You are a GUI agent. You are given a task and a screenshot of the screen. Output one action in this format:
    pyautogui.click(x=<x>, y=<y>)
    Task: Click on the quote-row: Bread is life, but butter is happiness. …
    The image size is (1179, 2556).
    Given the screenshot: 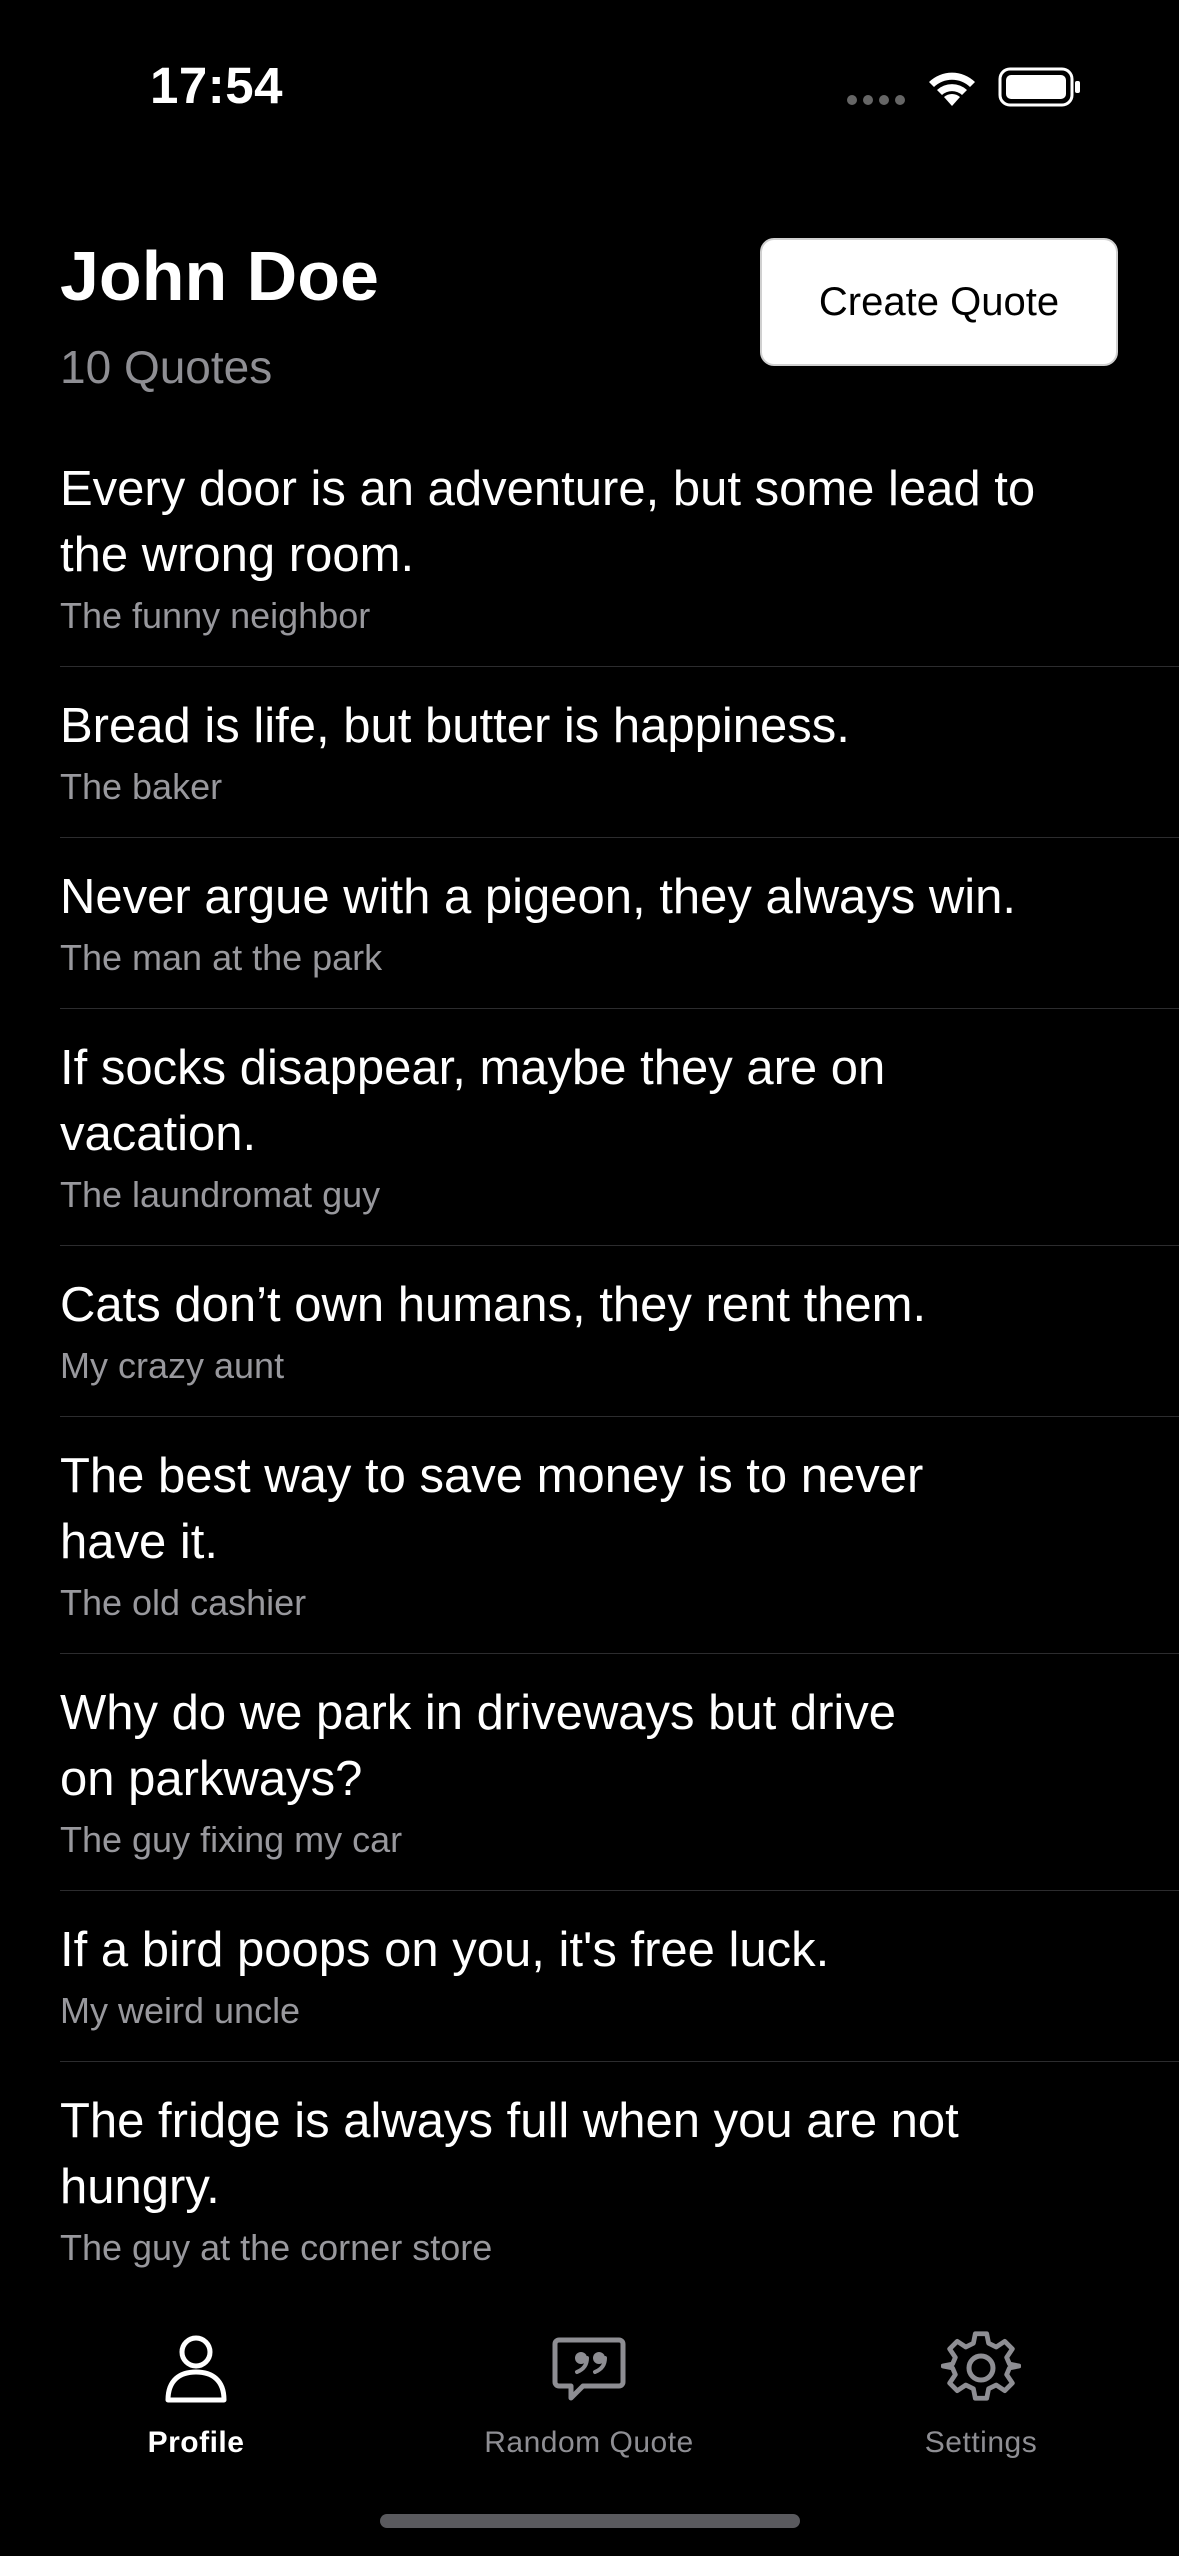 What is the action you would take?
    pyautogui.click(x=619, y=752)
    